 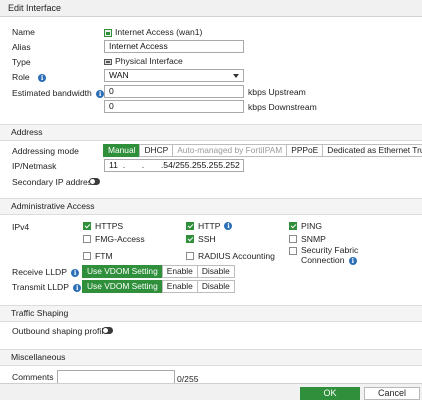 What do you see at coordinates (21, 62) in the screenshot?
I see `type-label: Type` at bounding box center [21, 62].